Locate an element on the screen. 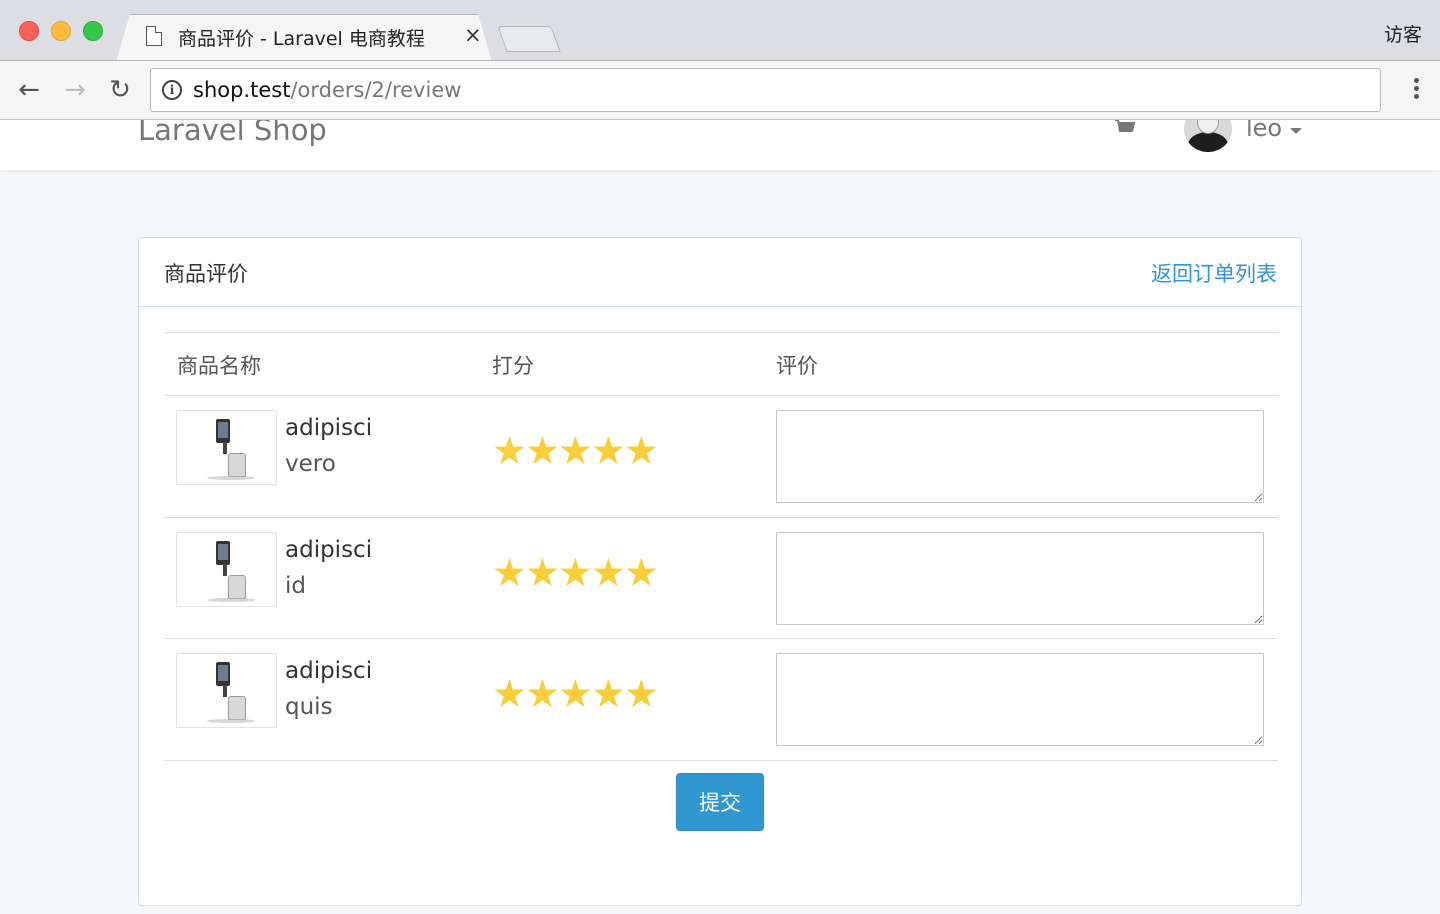 Image resolution: width=1440 pixels, height=914 pixels. table-row: adipisci vero ★★★★★ is located at coordinates (721, 457).